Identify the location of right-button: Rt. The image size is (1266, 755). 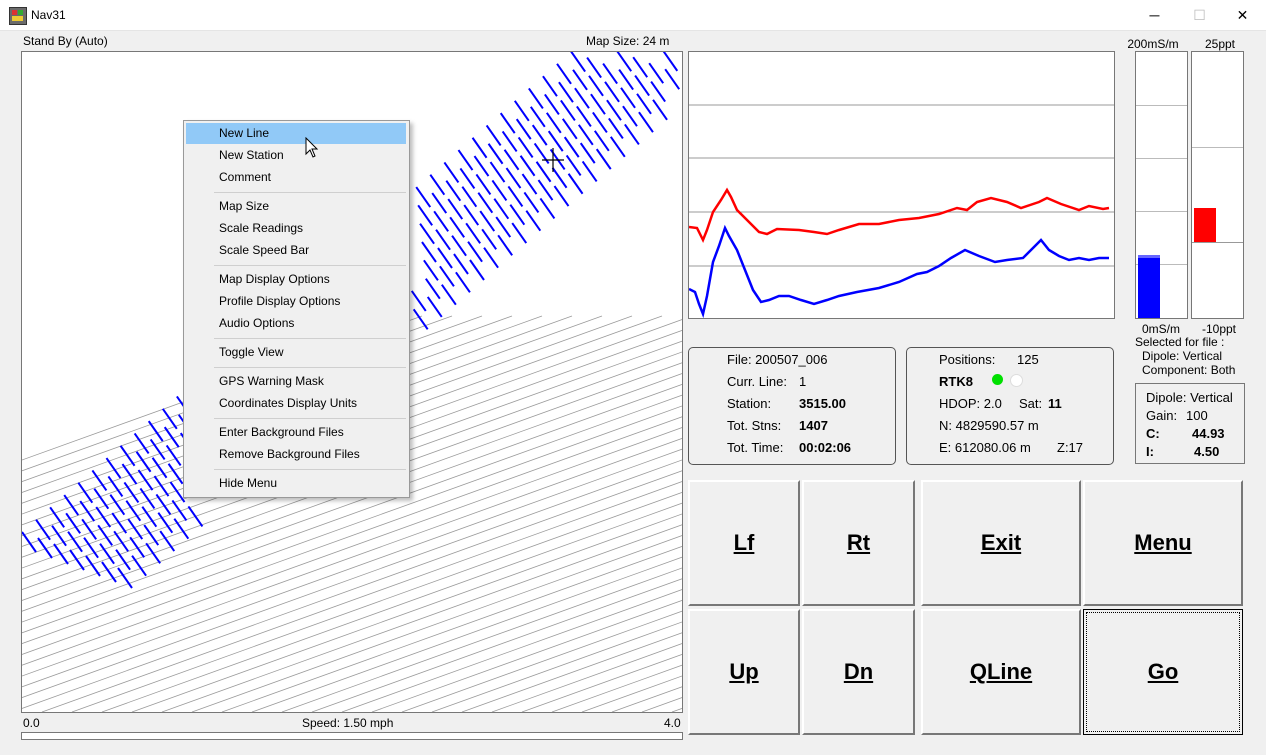
(858, 543).